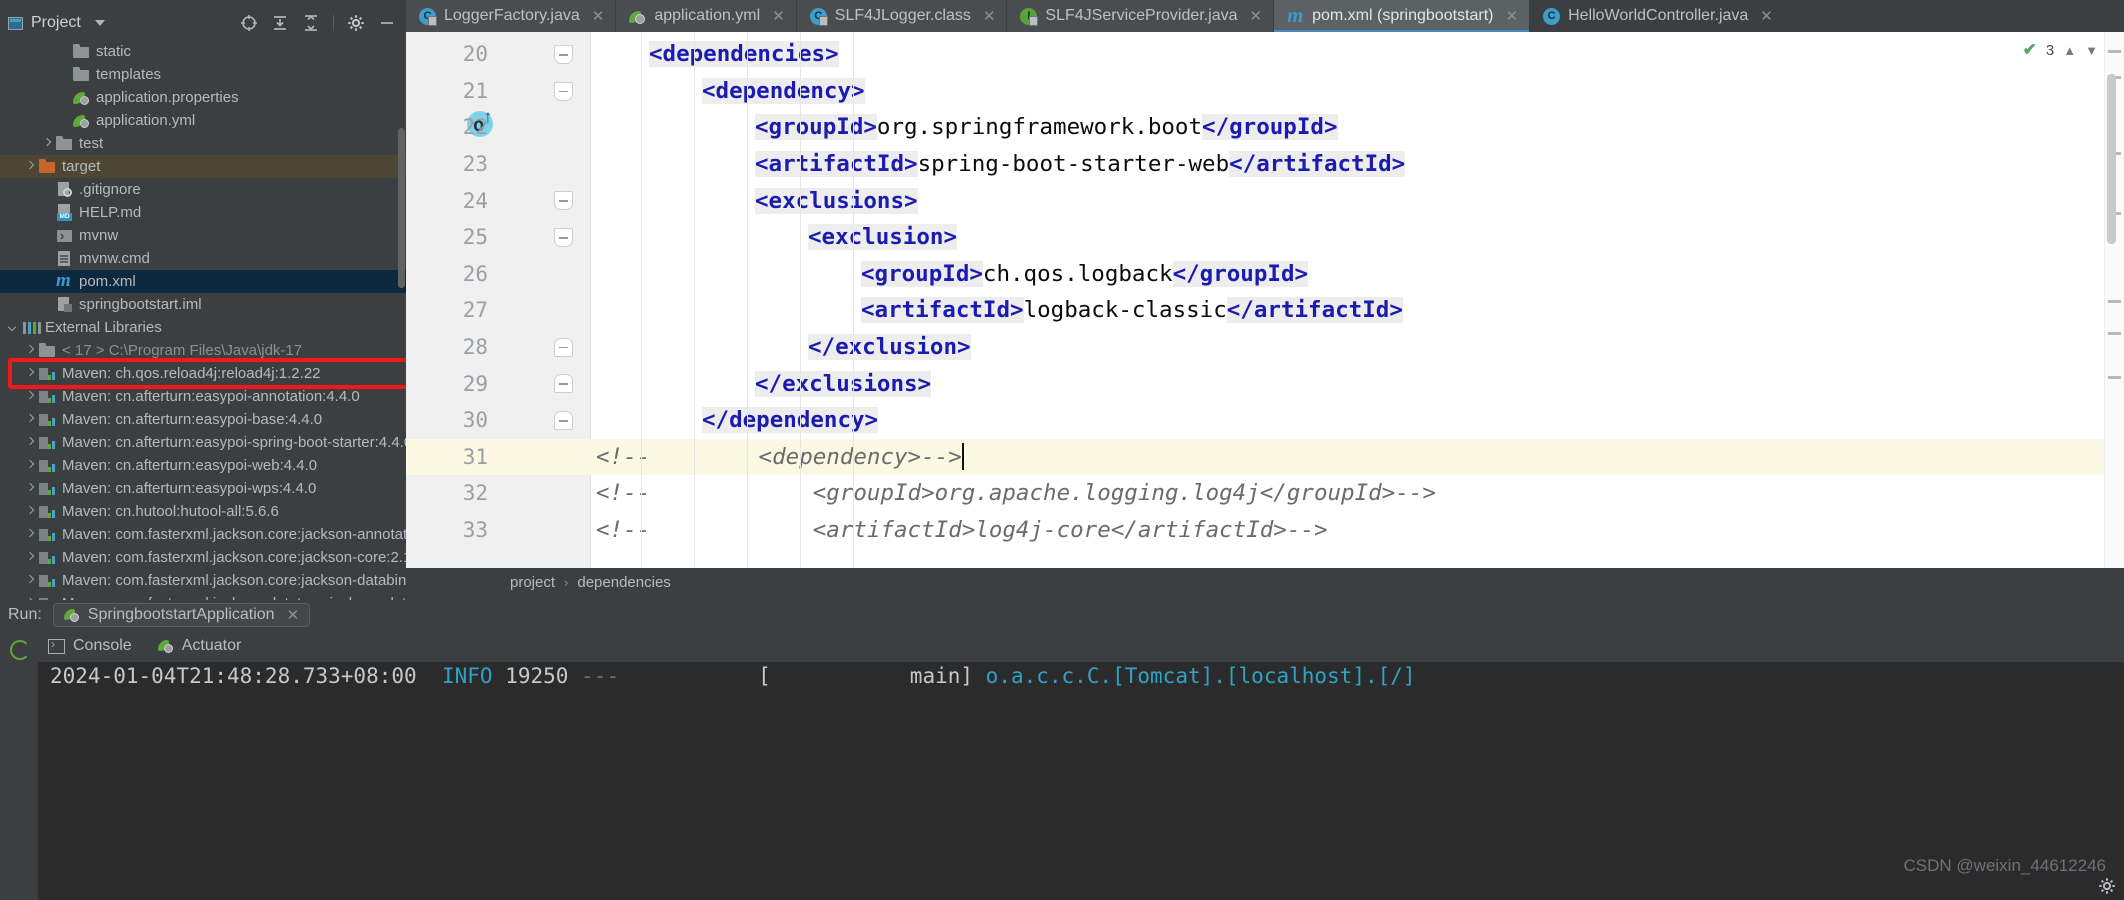 This screenshot has height=900, width=2124. I want to click on tree-row: Maven: cn.afterturn:easypoi-wps:4.4.0, so click(203, 488).